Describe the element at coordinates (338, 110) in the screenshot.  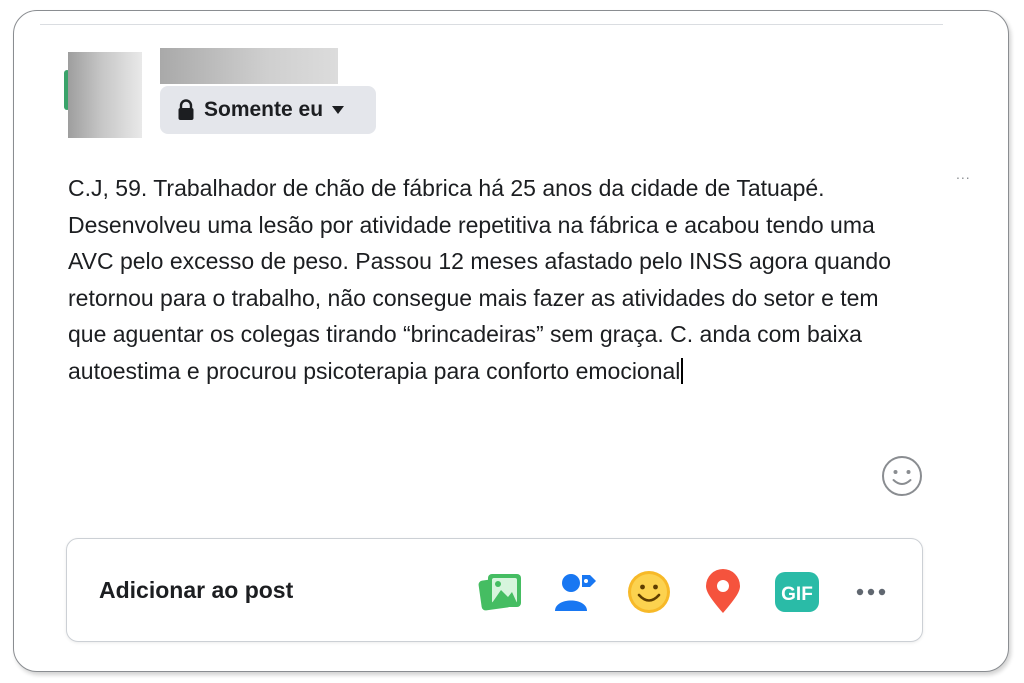
I see `caret-down-icon` at that location.